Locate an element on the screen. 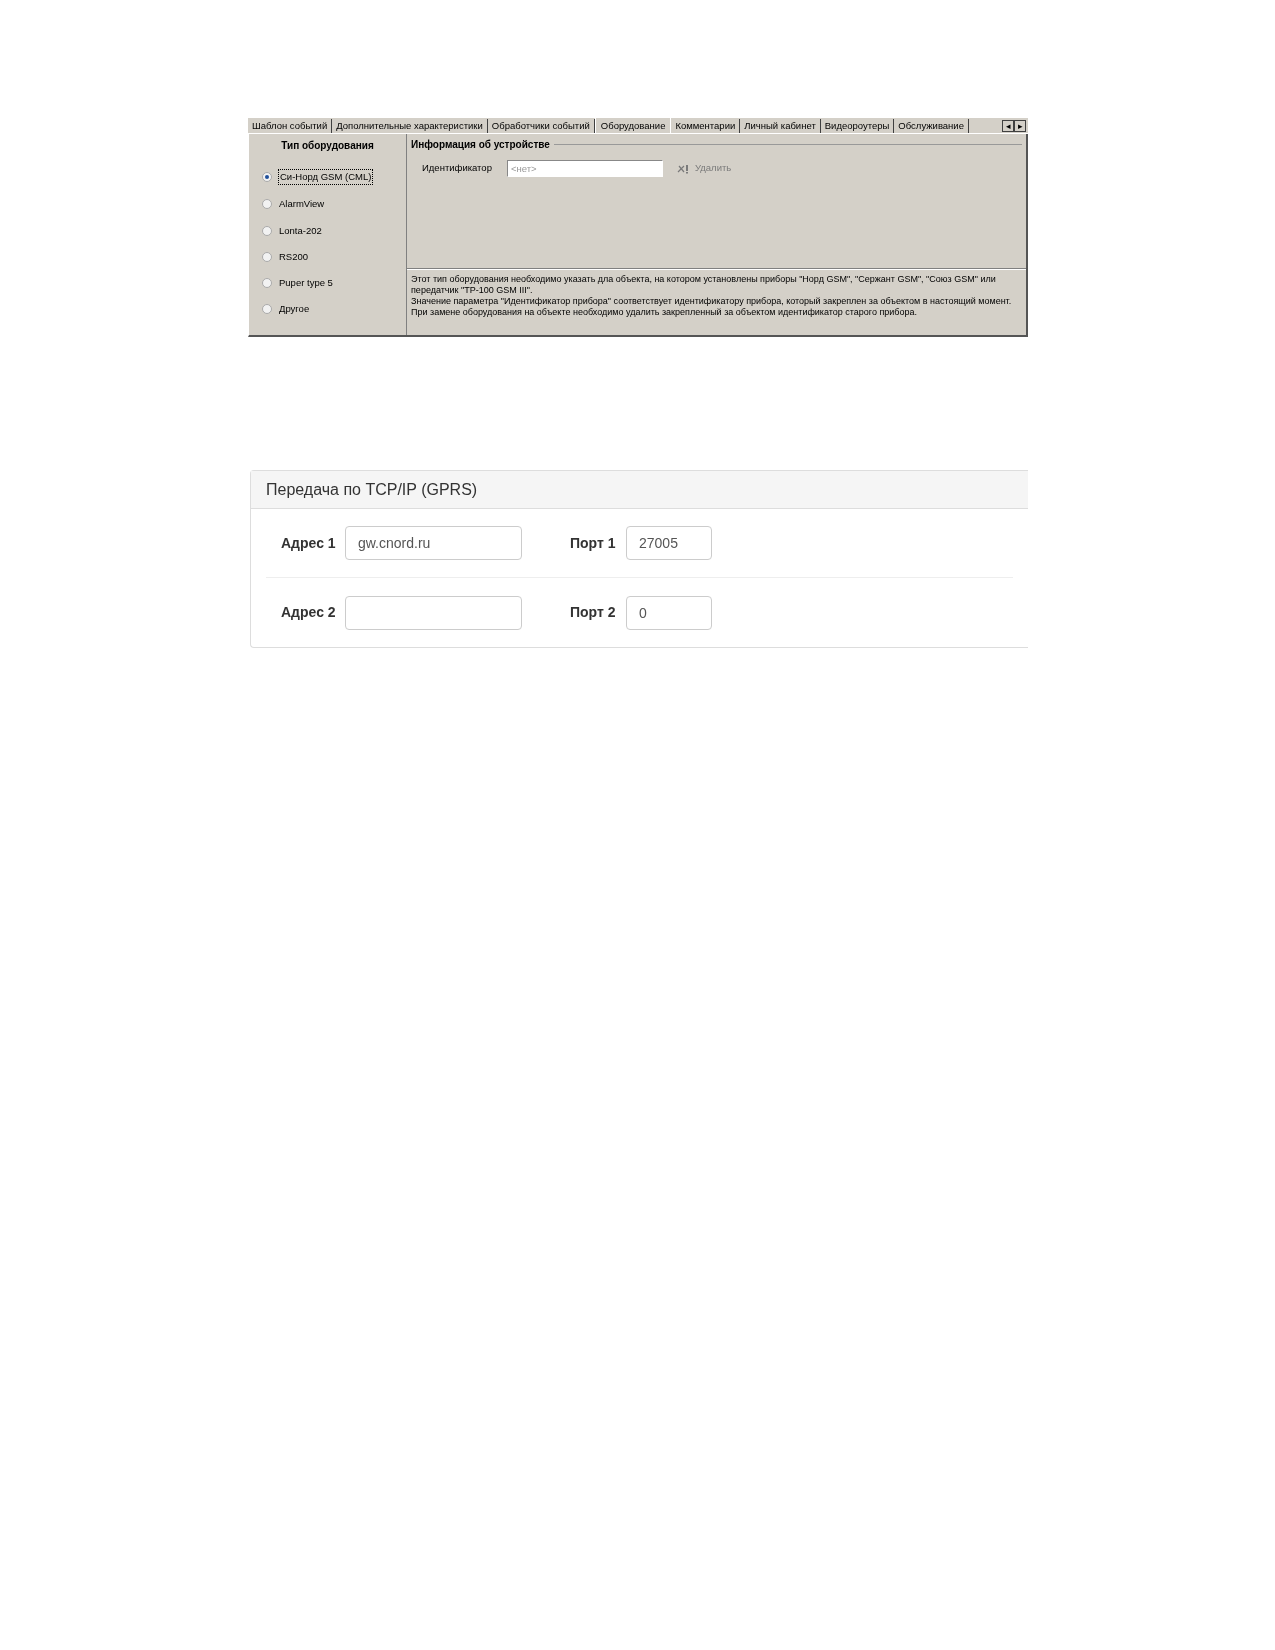 The height and width of the screenshot is (1650, 1275). port-field: 0 is located at coordinates (669, 612).